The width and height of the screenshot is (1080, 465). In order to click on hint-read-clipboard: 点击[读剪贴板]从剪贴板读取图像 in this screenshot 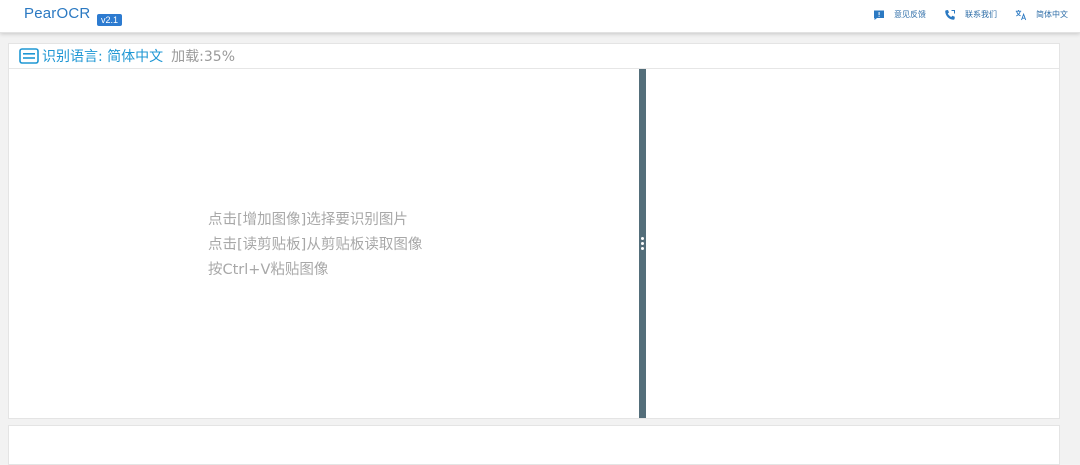, I will do `click(315, 245)`.